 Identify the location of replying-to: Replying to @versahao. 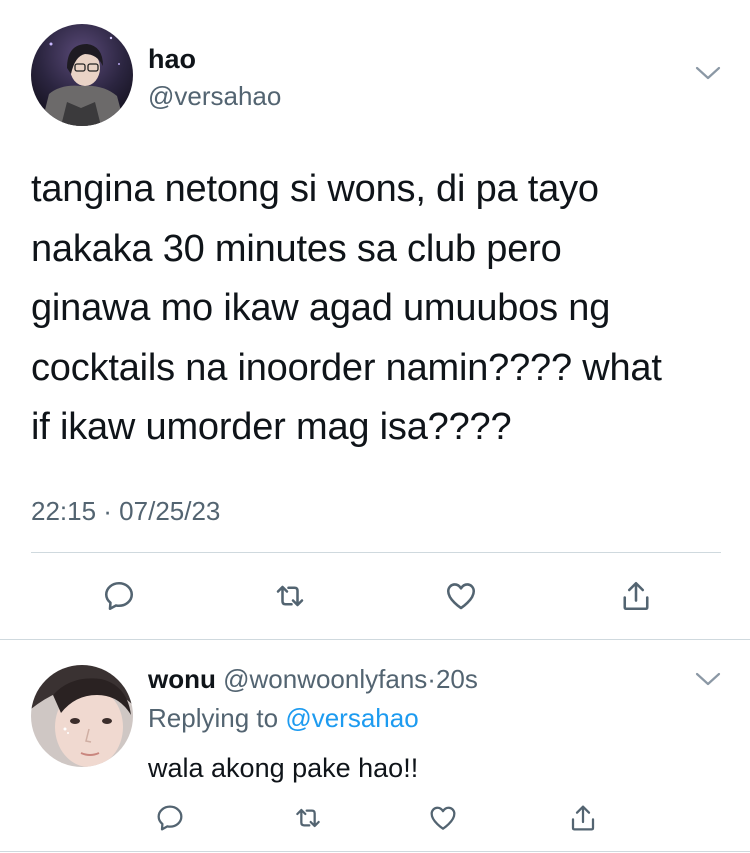
(283, 718).